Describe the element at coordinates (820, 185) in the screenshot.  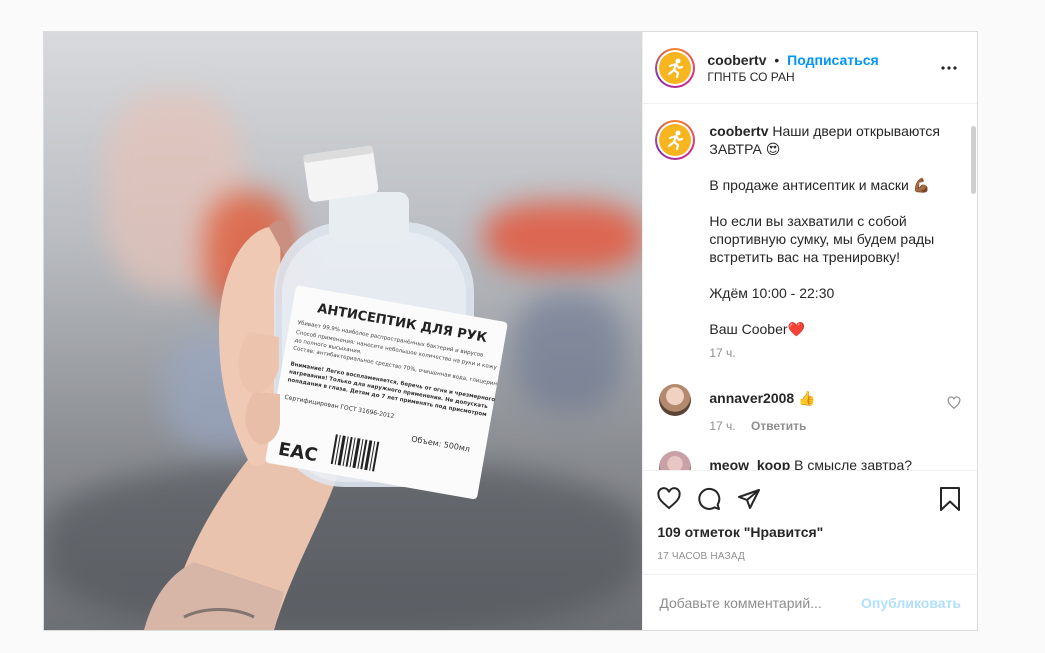
I see `caption-paragraph: В продаже антисептик и маски 💪🏾` at that location.